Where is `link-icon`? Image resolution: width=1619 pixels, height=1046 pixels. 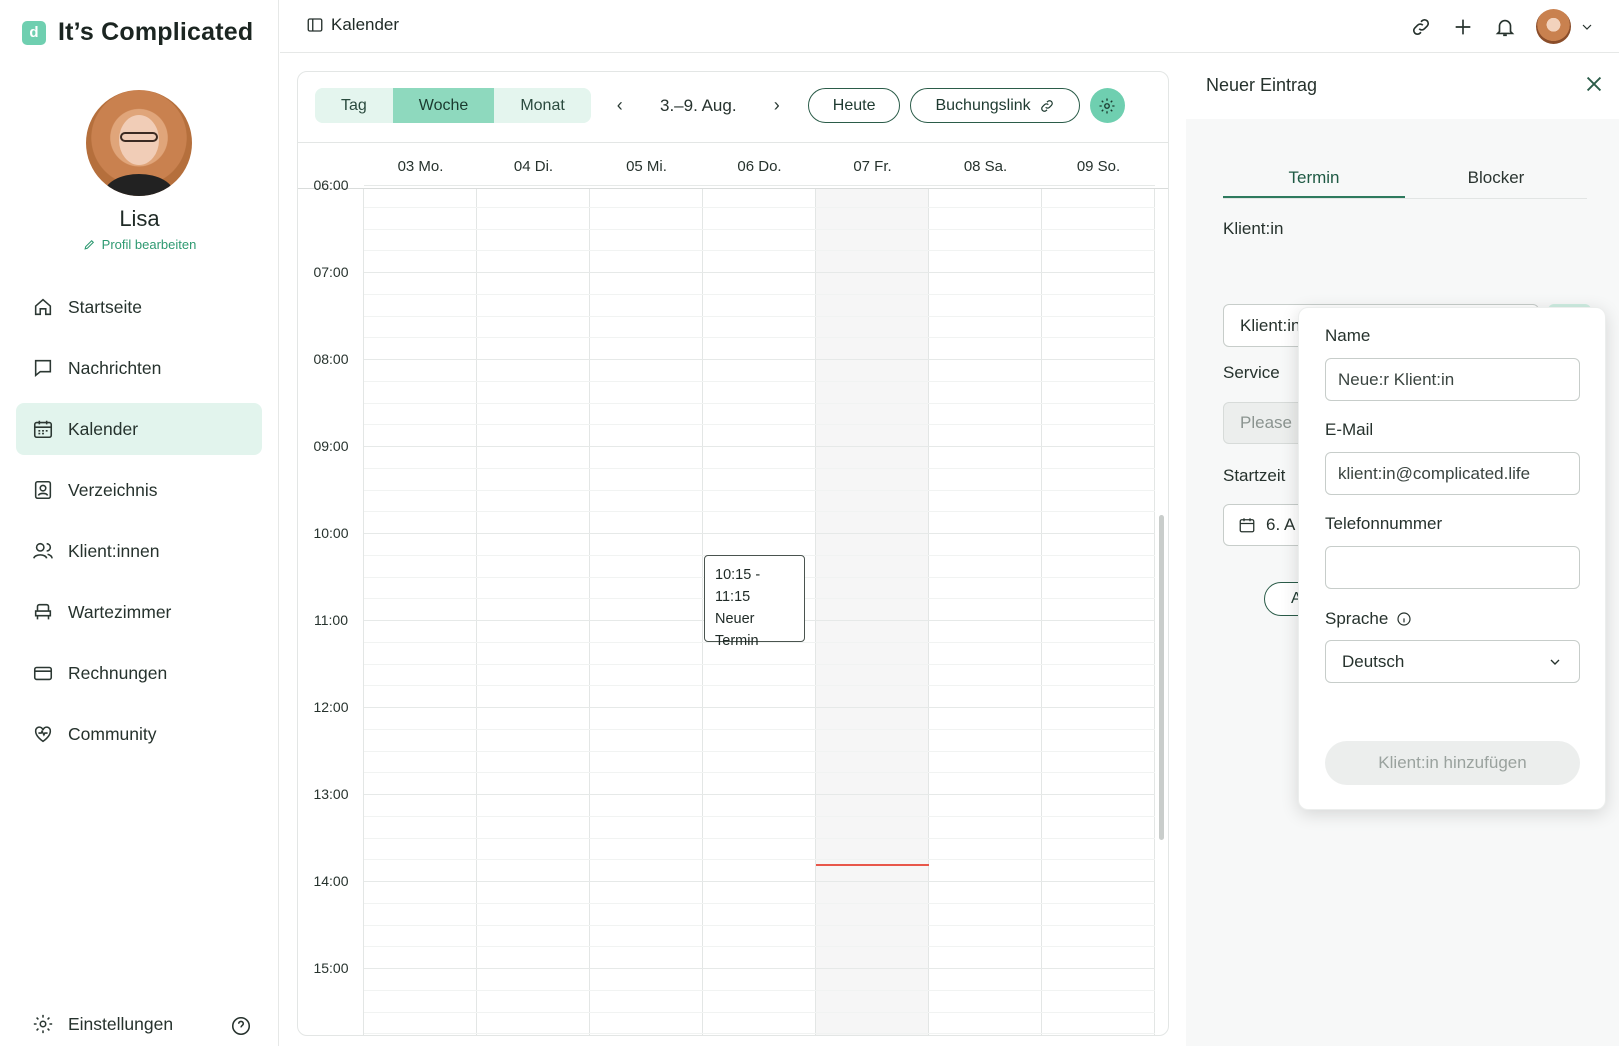 link-icon is located at coordinates (1421, 27).